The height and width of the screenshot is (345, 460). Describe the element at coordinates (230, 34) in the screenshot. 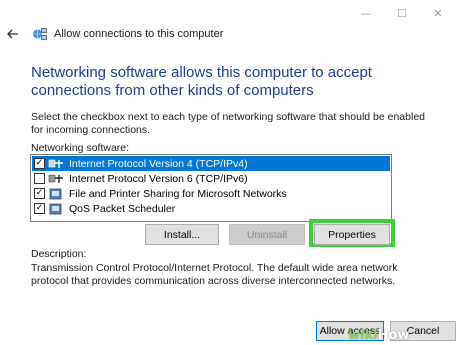

I see `title-bar: Allow connections to this computer` at that location.